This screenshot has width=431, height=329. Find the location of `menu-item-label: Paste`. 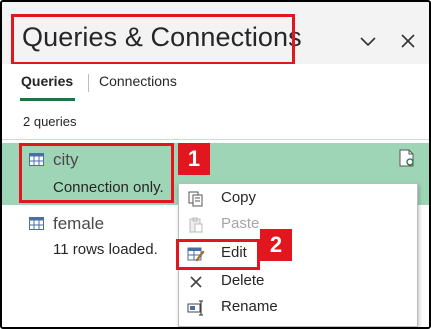

menu-item-label: Paste is located at coordinates (240, 223).